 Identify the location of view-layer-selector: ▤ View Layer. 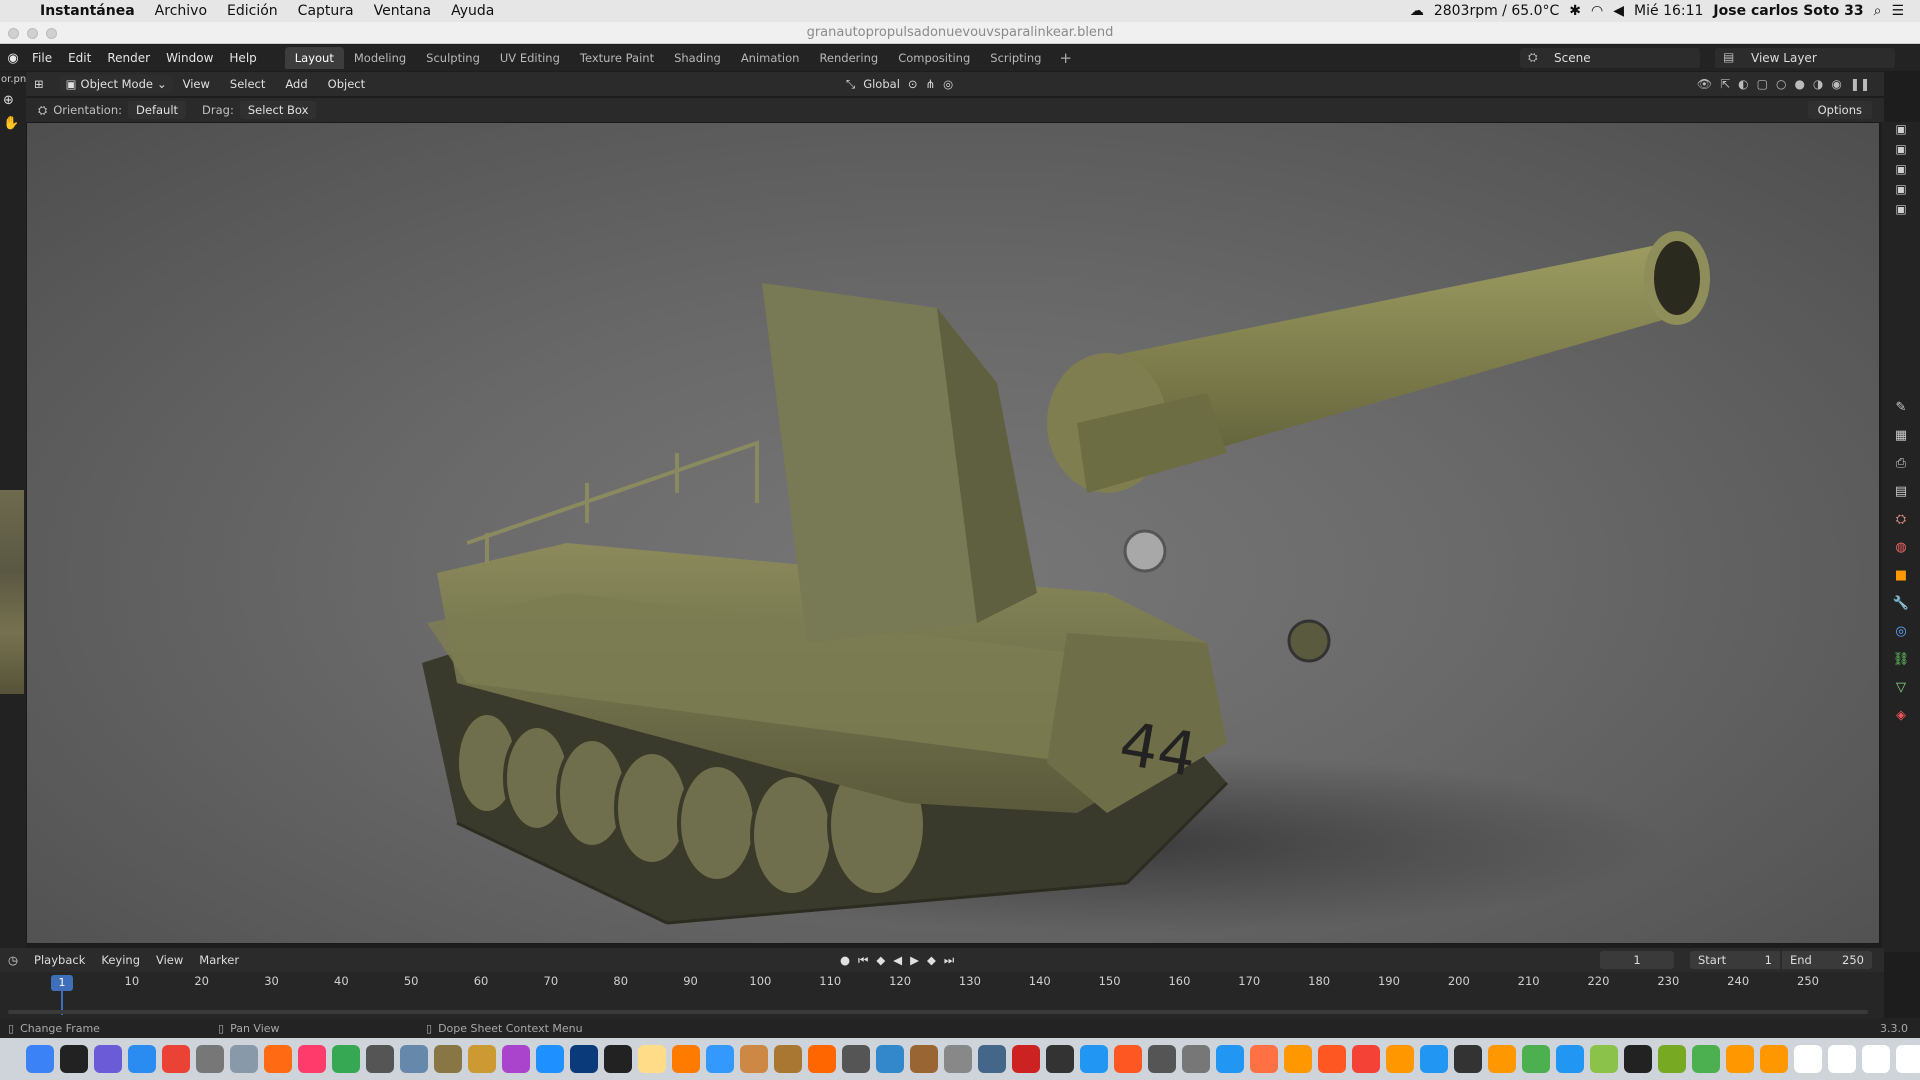
(1805, 58).